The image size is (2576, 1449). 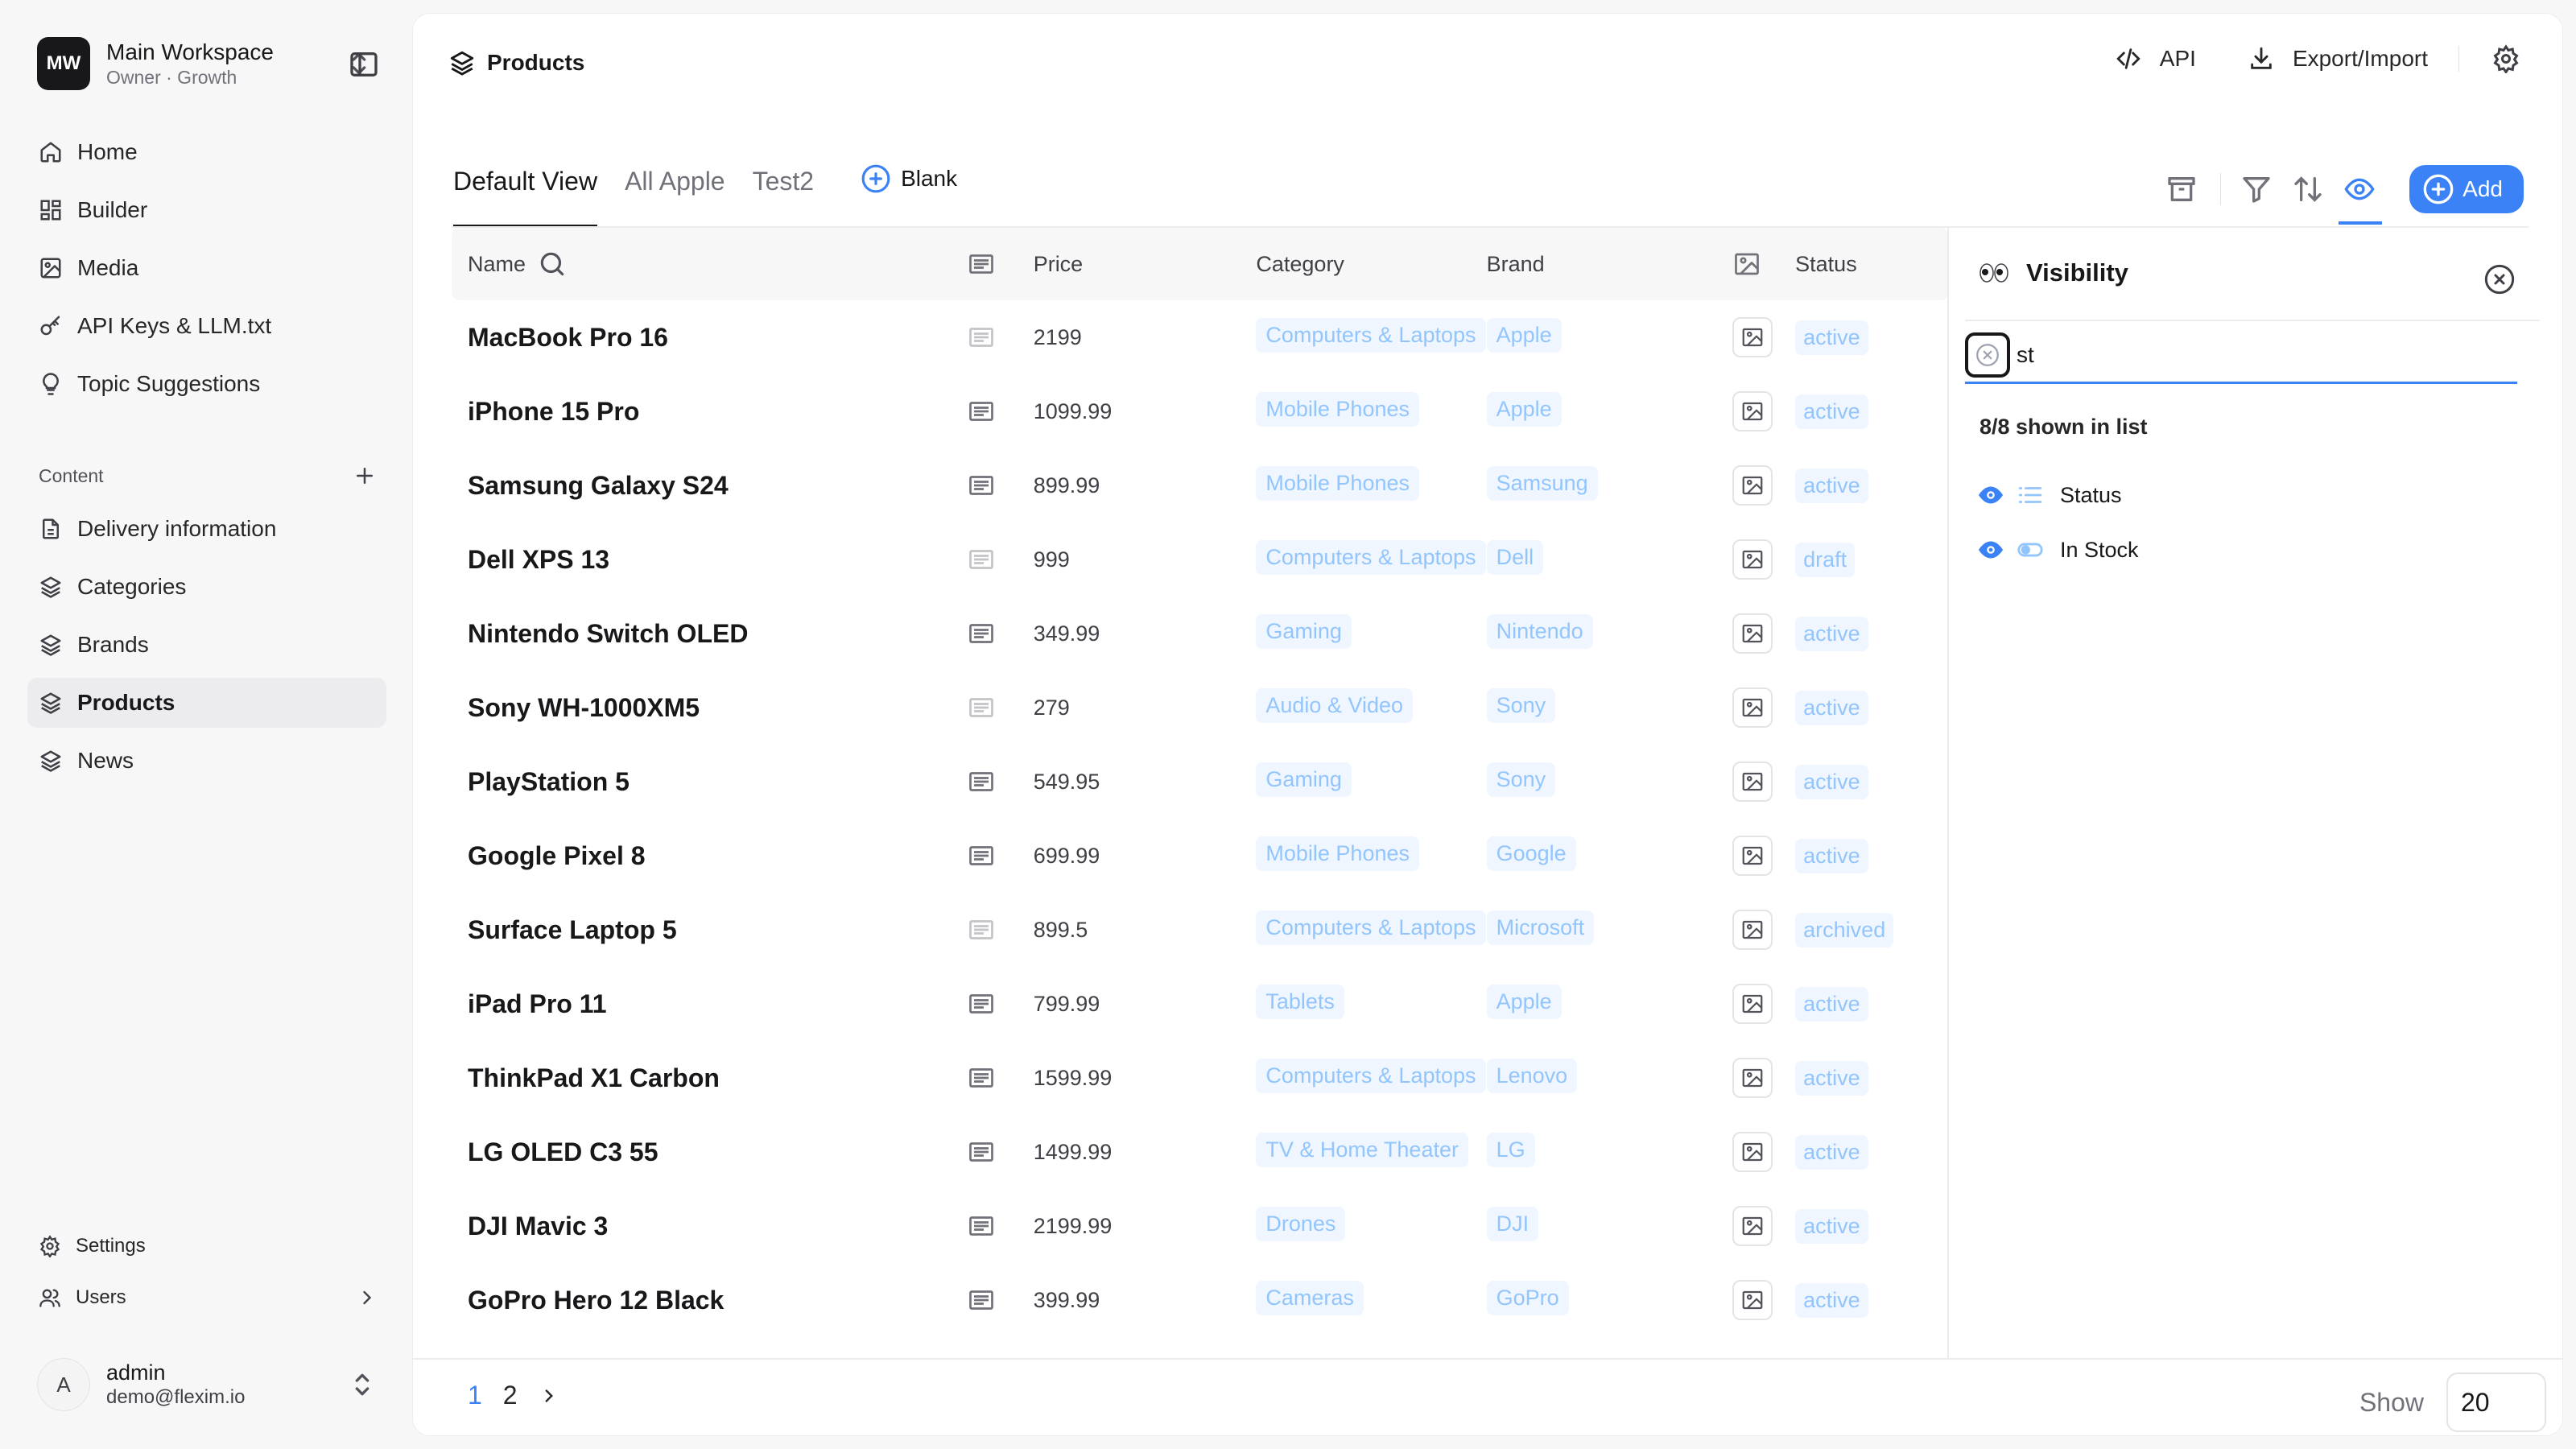 I want to click on nav-item-settings: Settings, so click(x=206, y=1246).